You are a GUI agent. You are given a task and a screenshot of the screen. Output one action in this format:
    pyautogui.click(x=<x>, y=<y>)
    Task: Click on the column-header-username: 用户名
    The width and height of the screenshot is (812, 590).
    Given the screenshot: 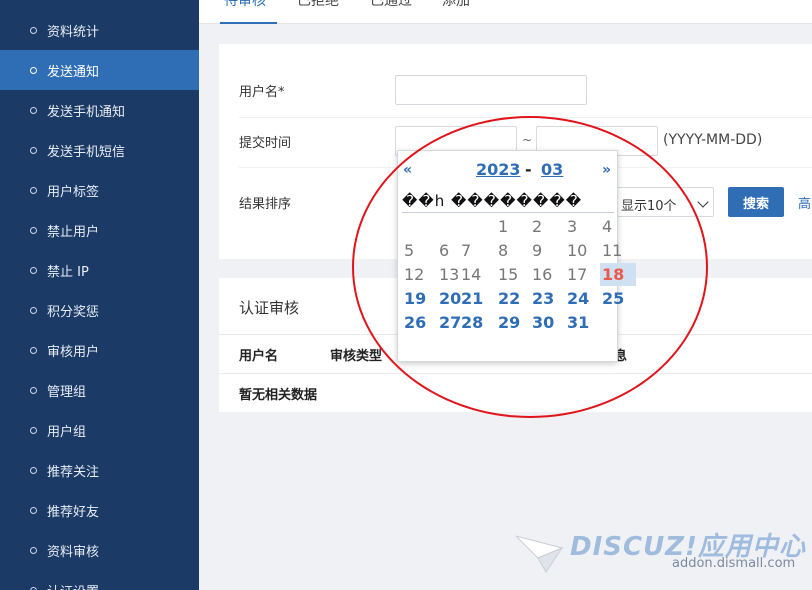 What is the action you would take?
    pyautogui.click(x=259, y=356)
    